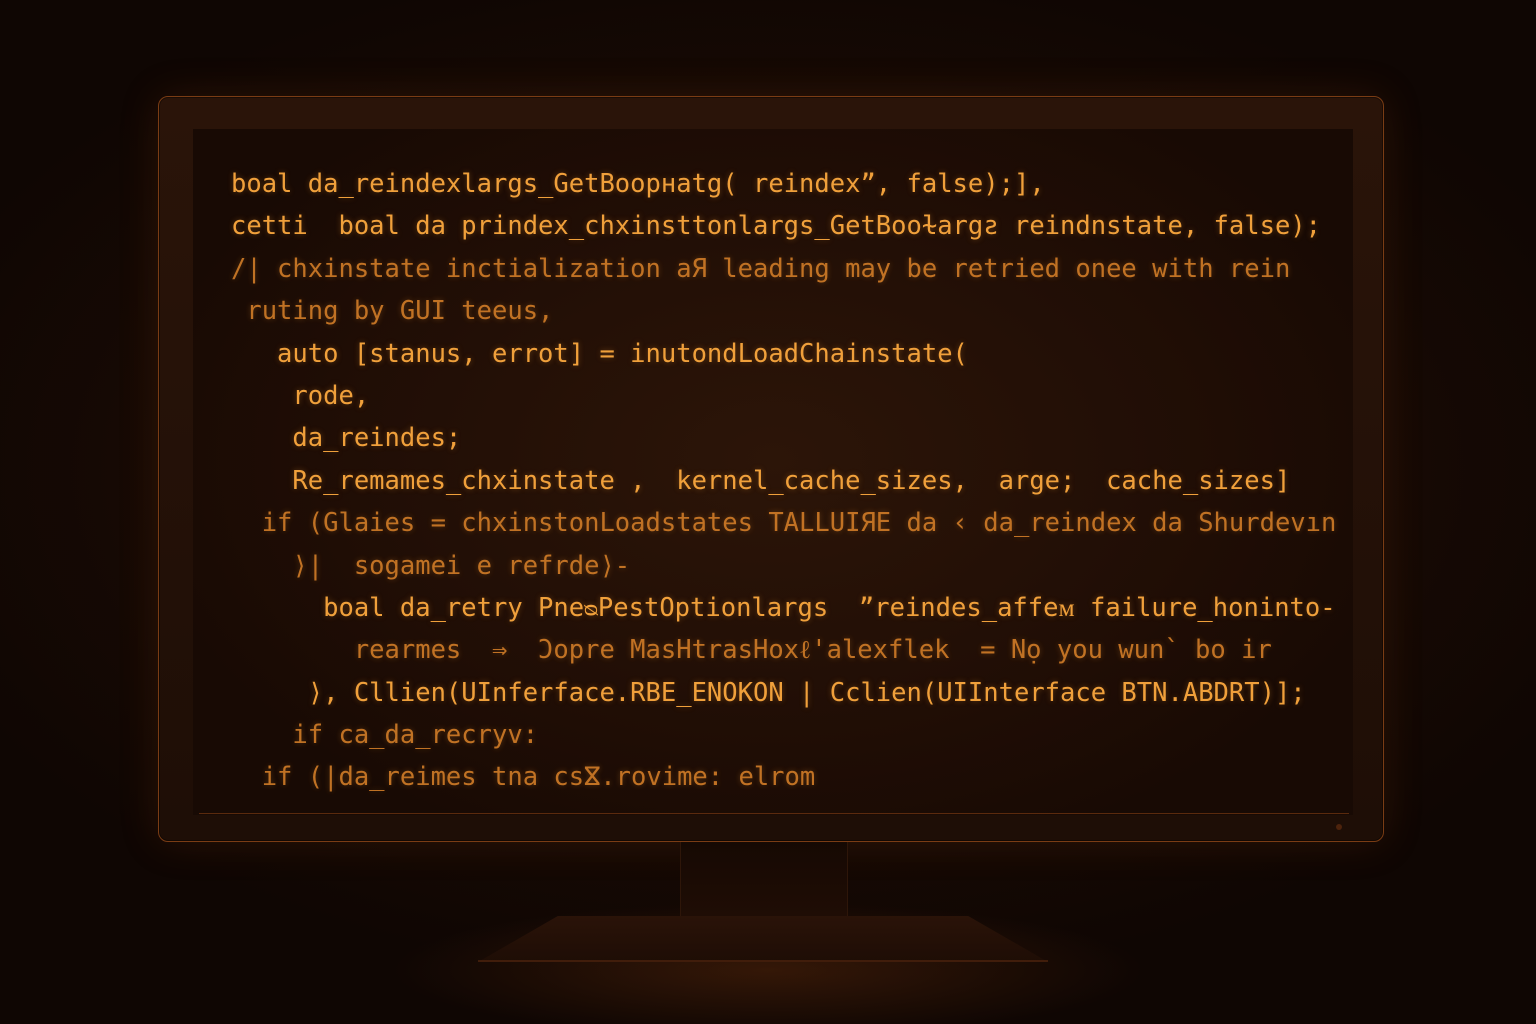  I want to click on monitor-stand-base, so click(763, 939).